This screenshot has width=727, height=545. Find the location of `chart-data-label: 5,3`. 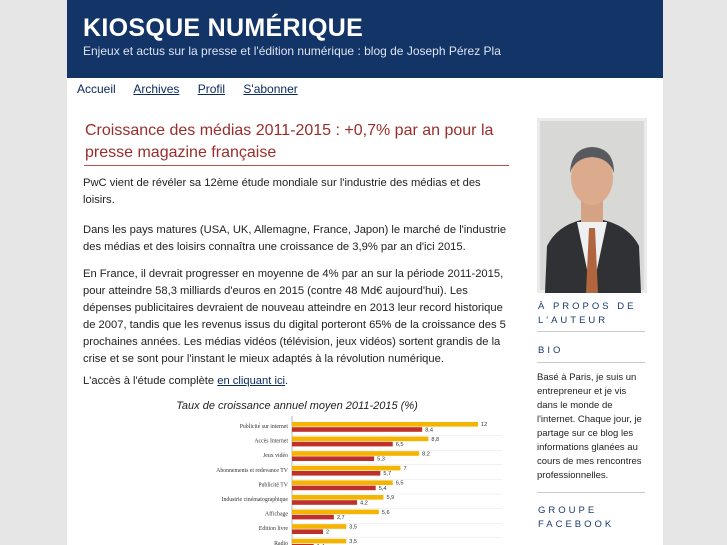

chart-data-label: 5,3 is located at coordinates (381, 460).